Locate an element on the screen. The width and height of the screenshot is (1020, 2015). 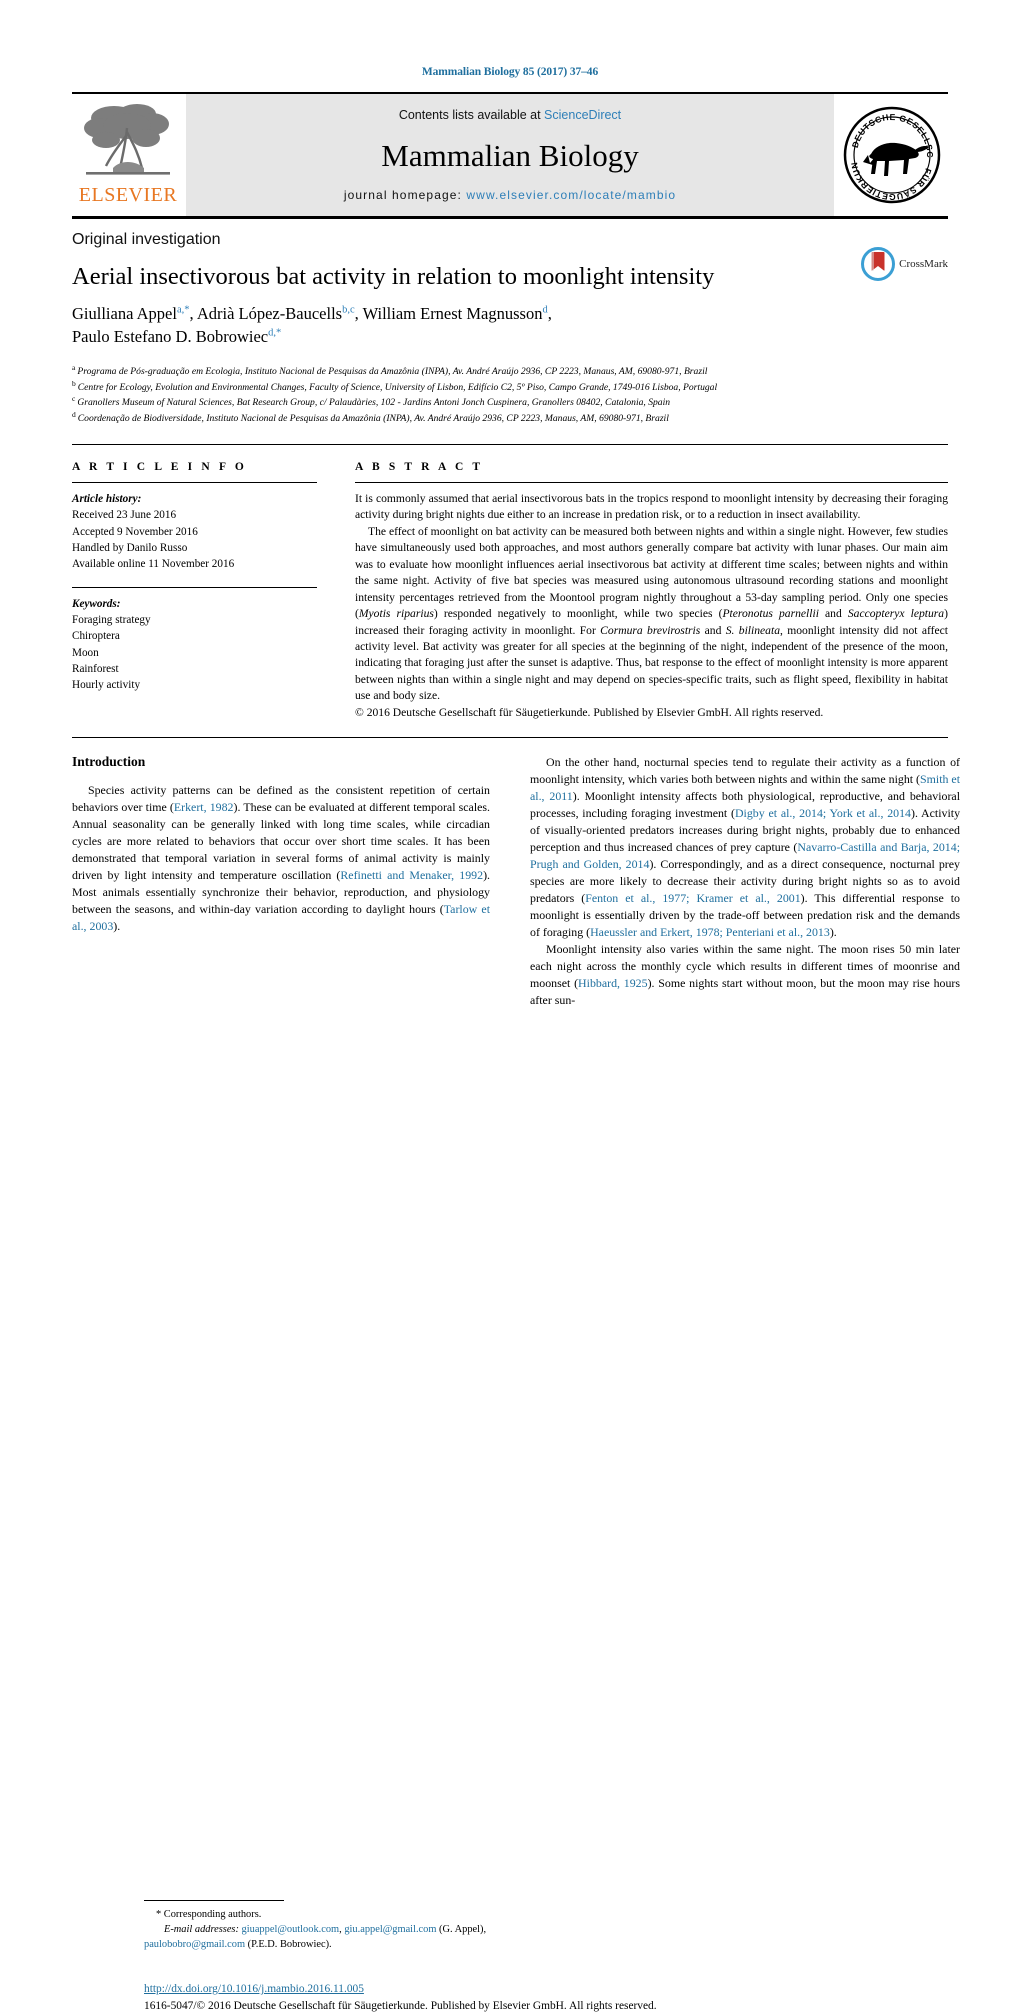
keywords-separator is located at coordinates (194, 587).